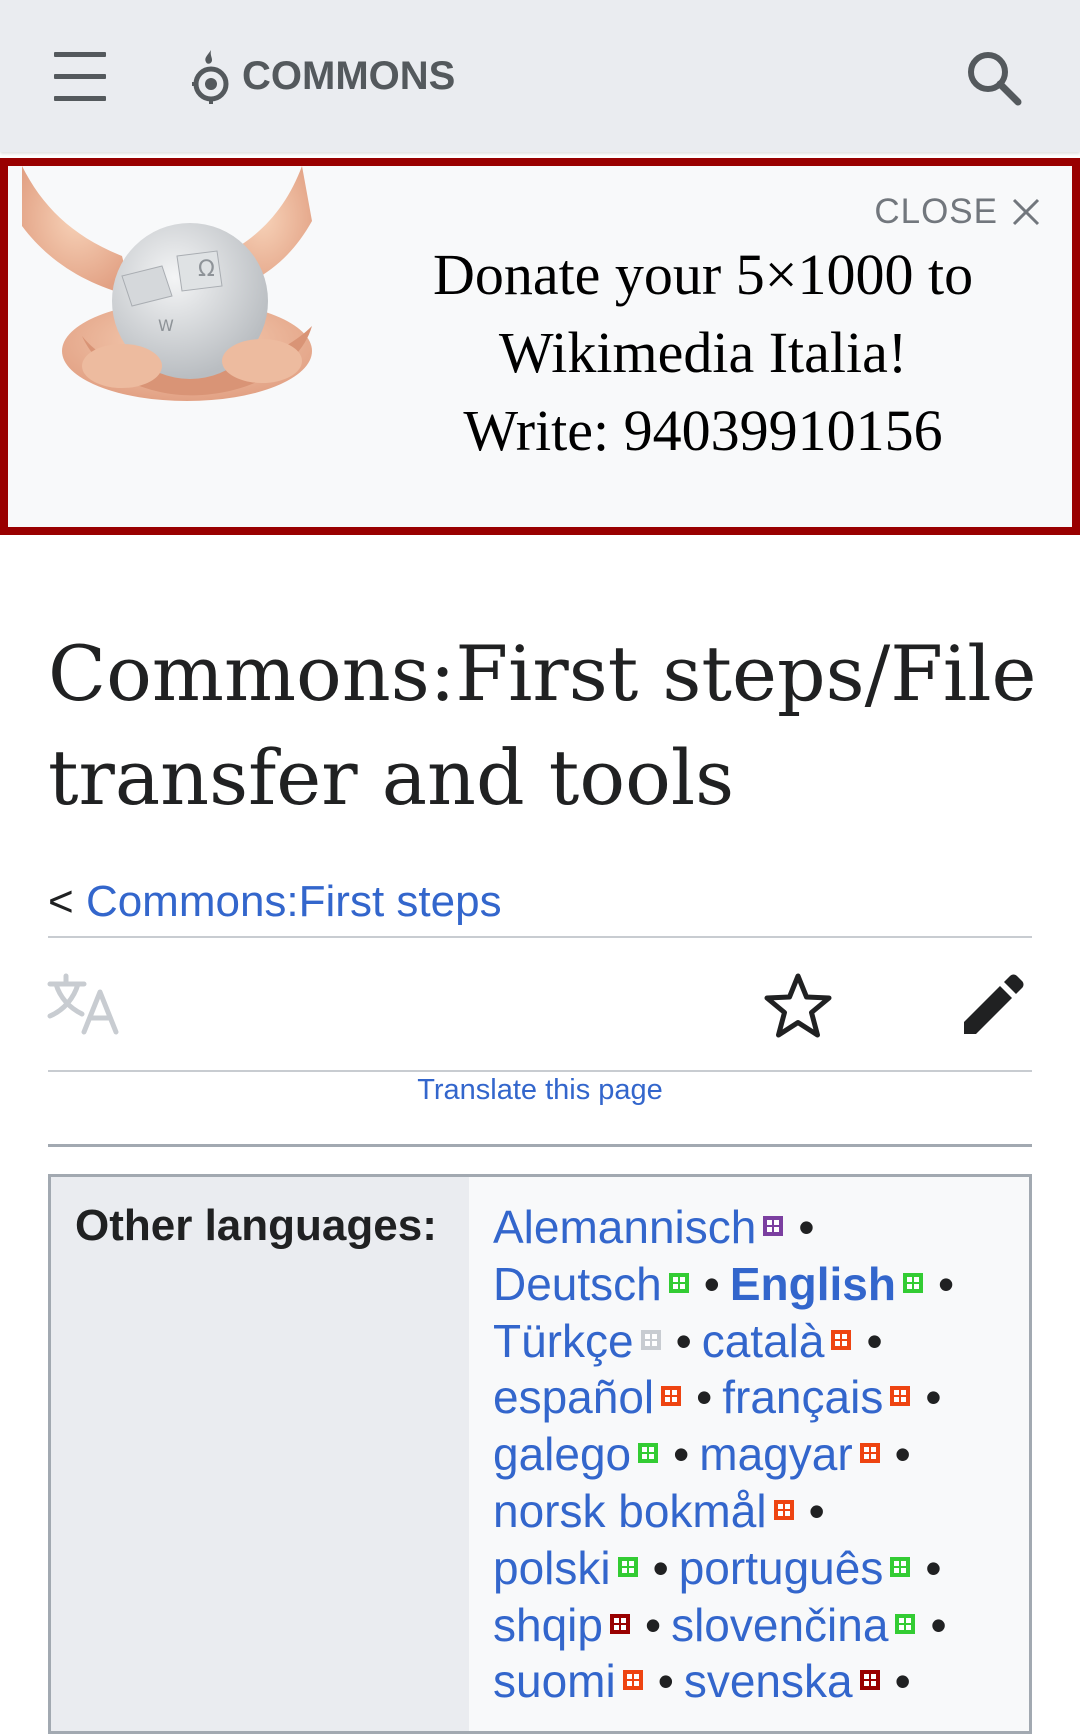 This screenshot has width=1080, height=1734. What do you see at coordinates (206, 269) in the screenshot?
I see `svg-text: Ω` at bounding box center [206, 269].